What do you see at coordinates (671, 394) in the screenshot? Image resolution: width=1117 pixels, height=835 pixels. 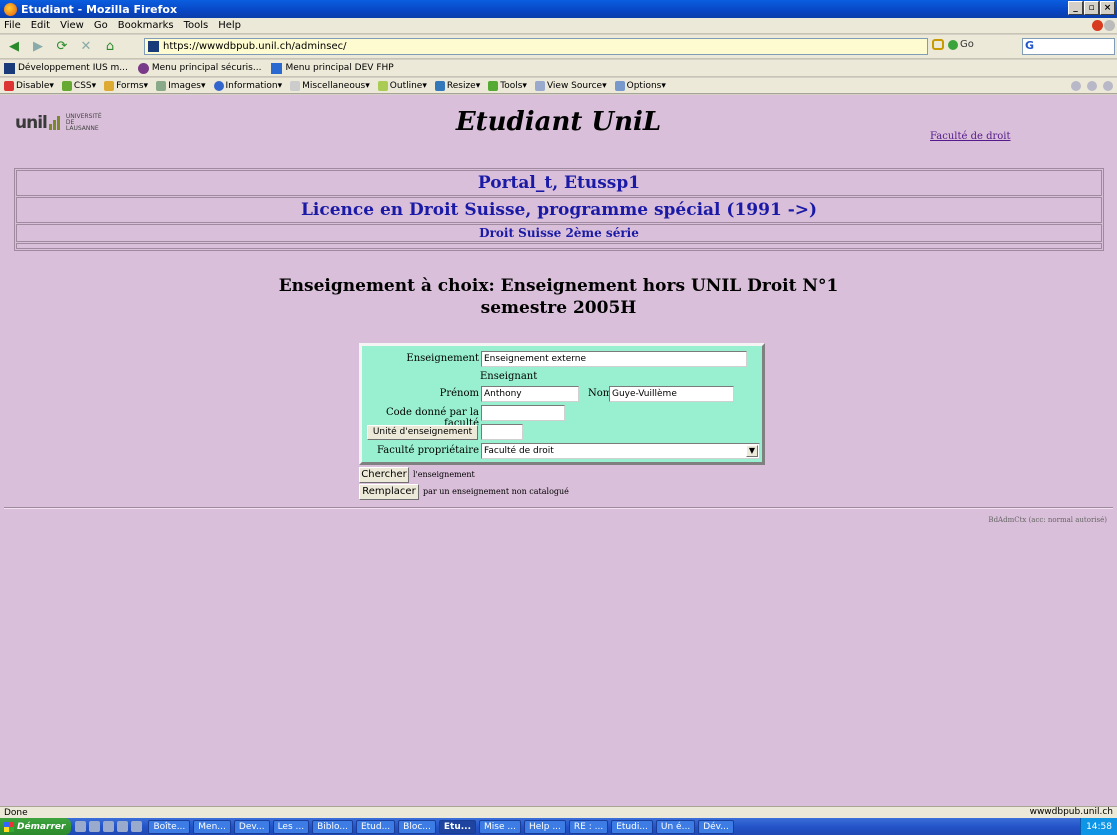 I see `nom-field: Guye-Vuillème` at bounding box center [671, 394].